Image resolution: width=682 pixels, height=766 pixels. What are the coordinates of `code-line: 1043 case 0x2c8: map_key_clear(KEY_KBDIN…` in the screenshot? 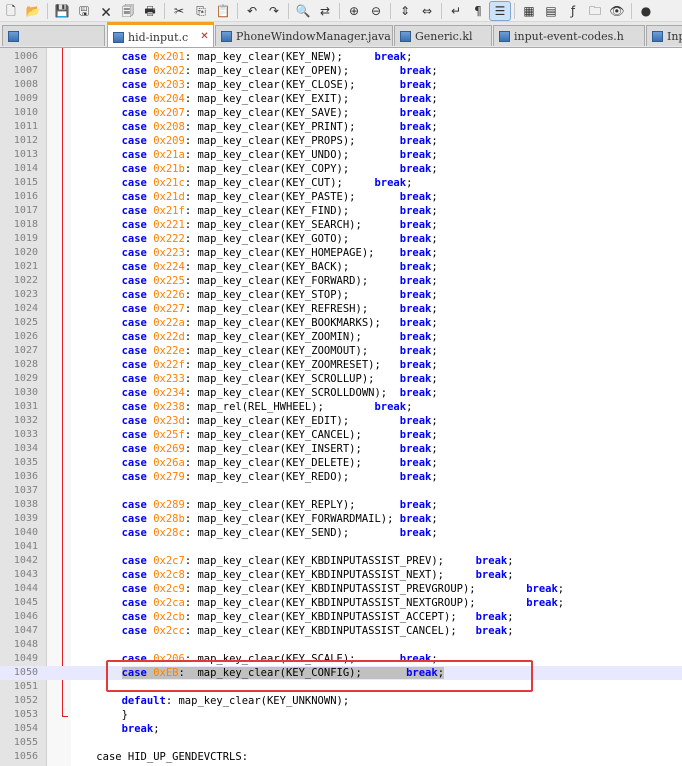 It's located at (341, 575).